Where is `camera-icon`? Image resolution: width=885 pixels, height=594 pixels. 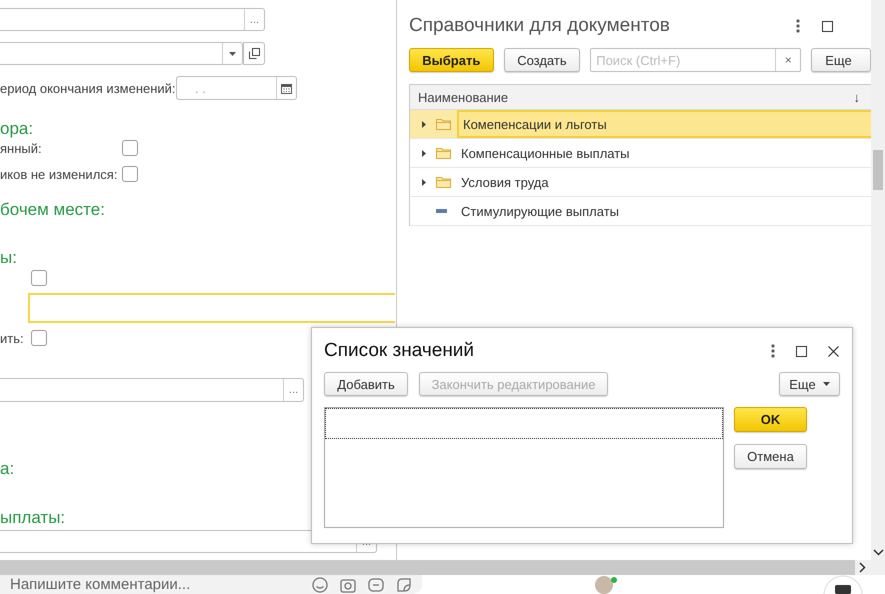
camera-icon is located at coordinates (348, 584).